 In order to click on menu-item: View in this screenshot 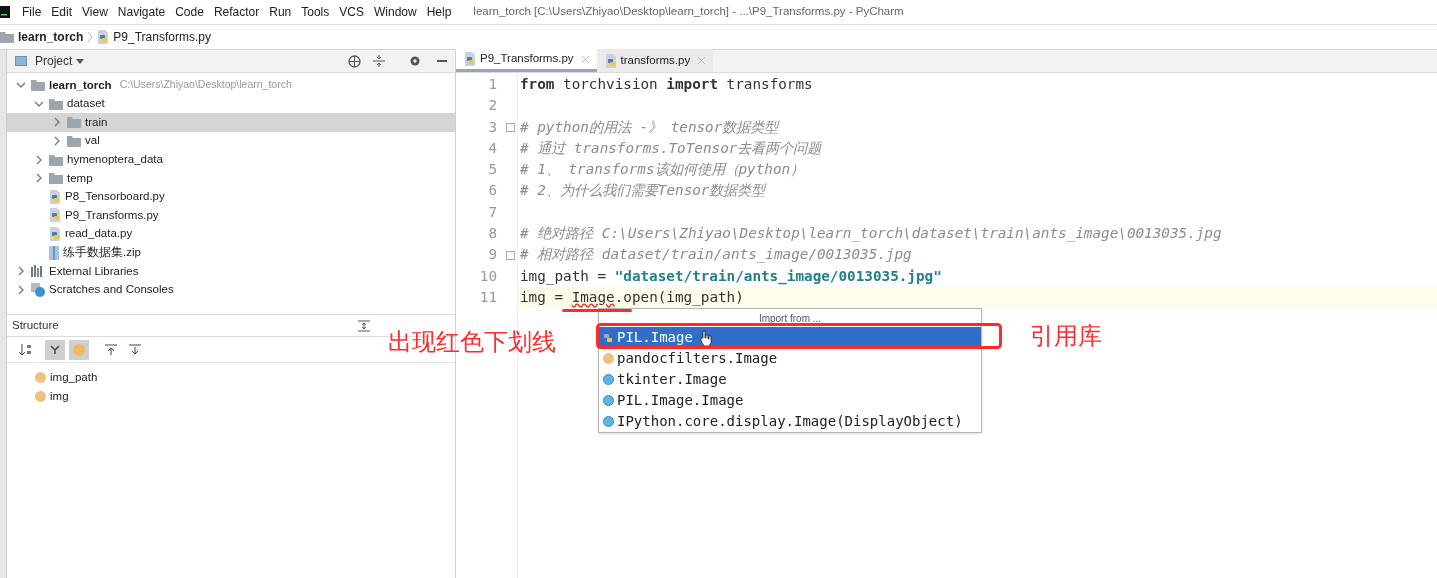, I will do `click(95, 12)`.